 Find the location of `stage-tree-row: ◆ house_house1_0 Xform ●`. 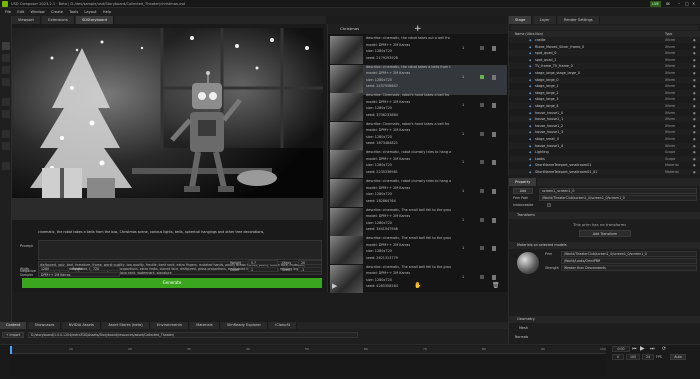

stage-tree-row: ◆ house_house1_0 Xform ● is located at coordinates (604, 112).